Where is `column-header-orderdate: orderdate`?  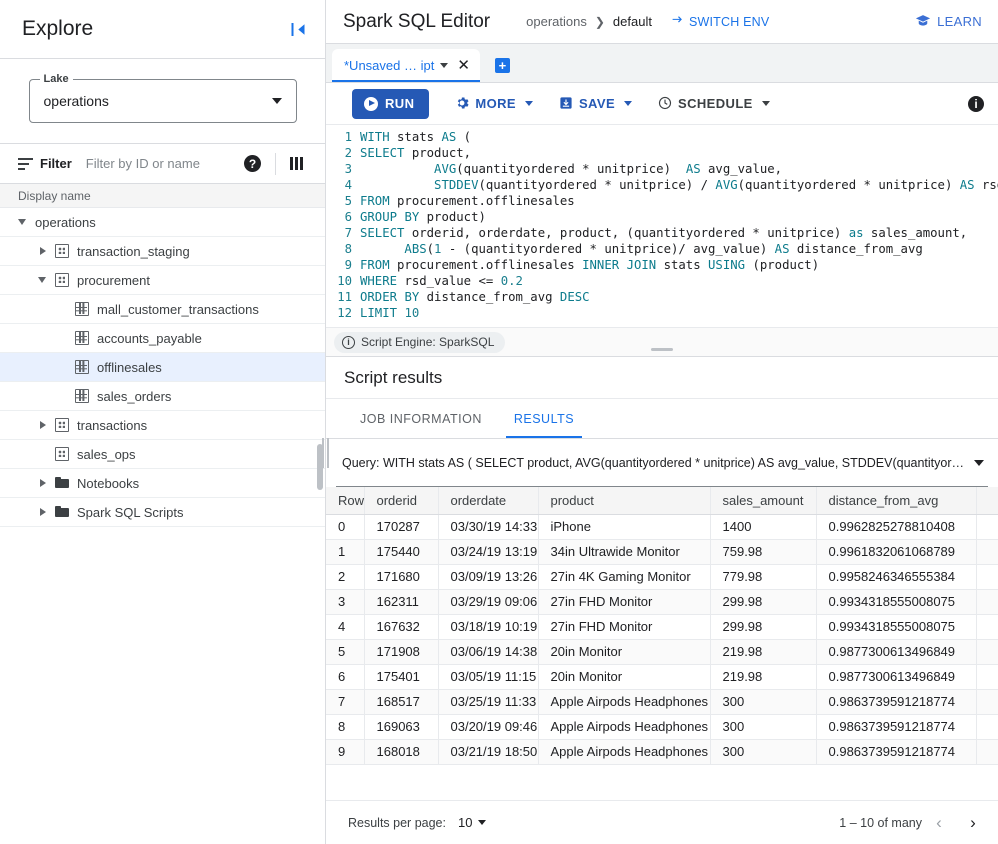 column-header-orderdate: orderdate is located at coordinates (488, 501).